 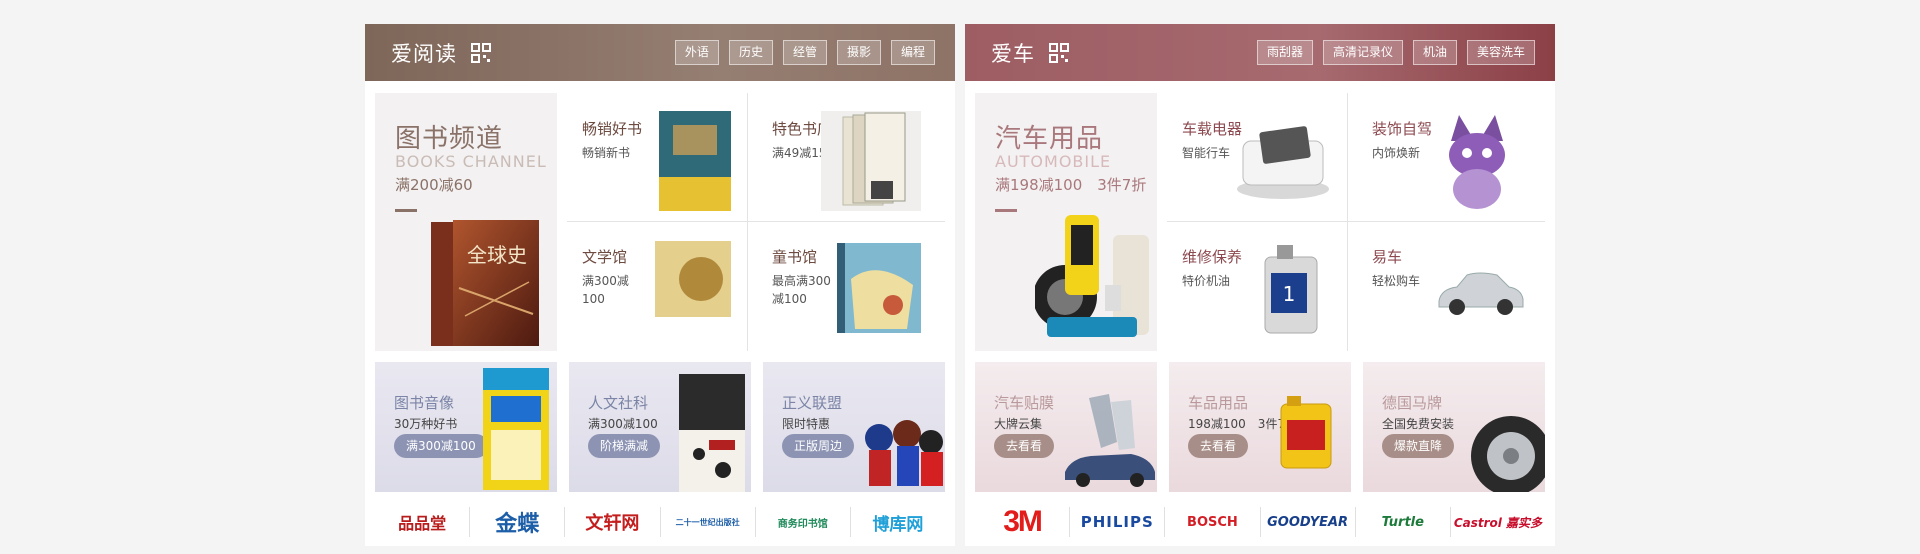 What do you see at coordinates (606, 153) in the screenshot?
I see `cell-subtitle: 畅销新书` at bounding box center [606, 153].